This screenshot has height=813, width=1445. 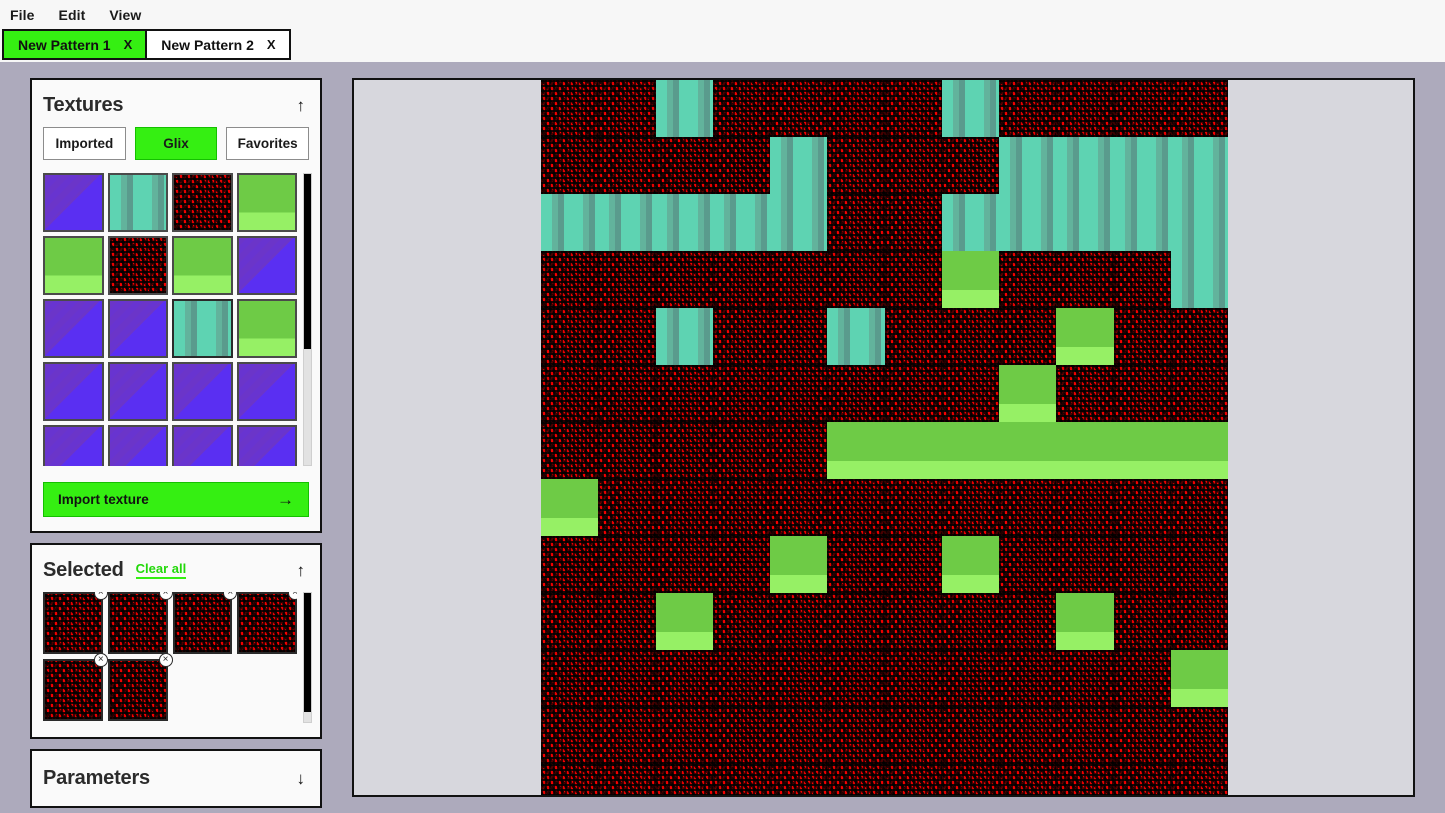 I want to click on texture-grid-scrollbar, so click(x=307, y=319).